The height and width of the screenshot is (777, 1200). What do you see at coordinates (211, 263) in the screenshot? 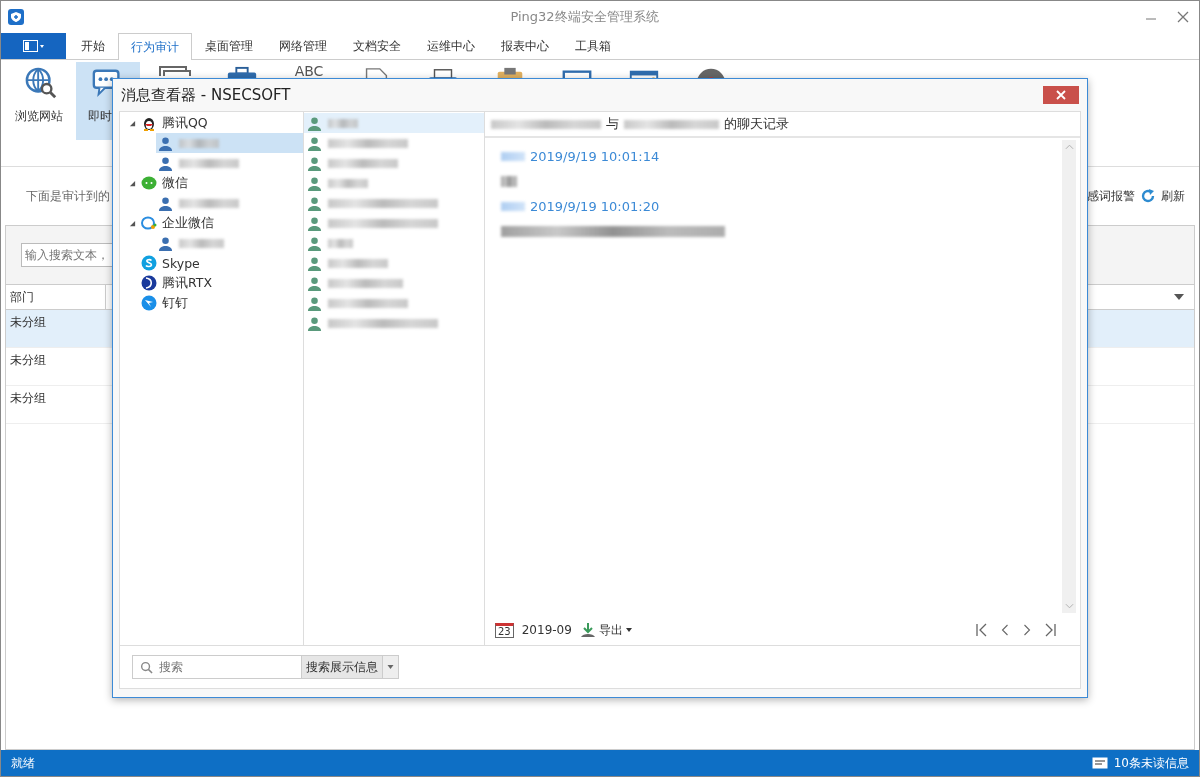
I see `tree-item: Skype` at bounding box center [211, 263].